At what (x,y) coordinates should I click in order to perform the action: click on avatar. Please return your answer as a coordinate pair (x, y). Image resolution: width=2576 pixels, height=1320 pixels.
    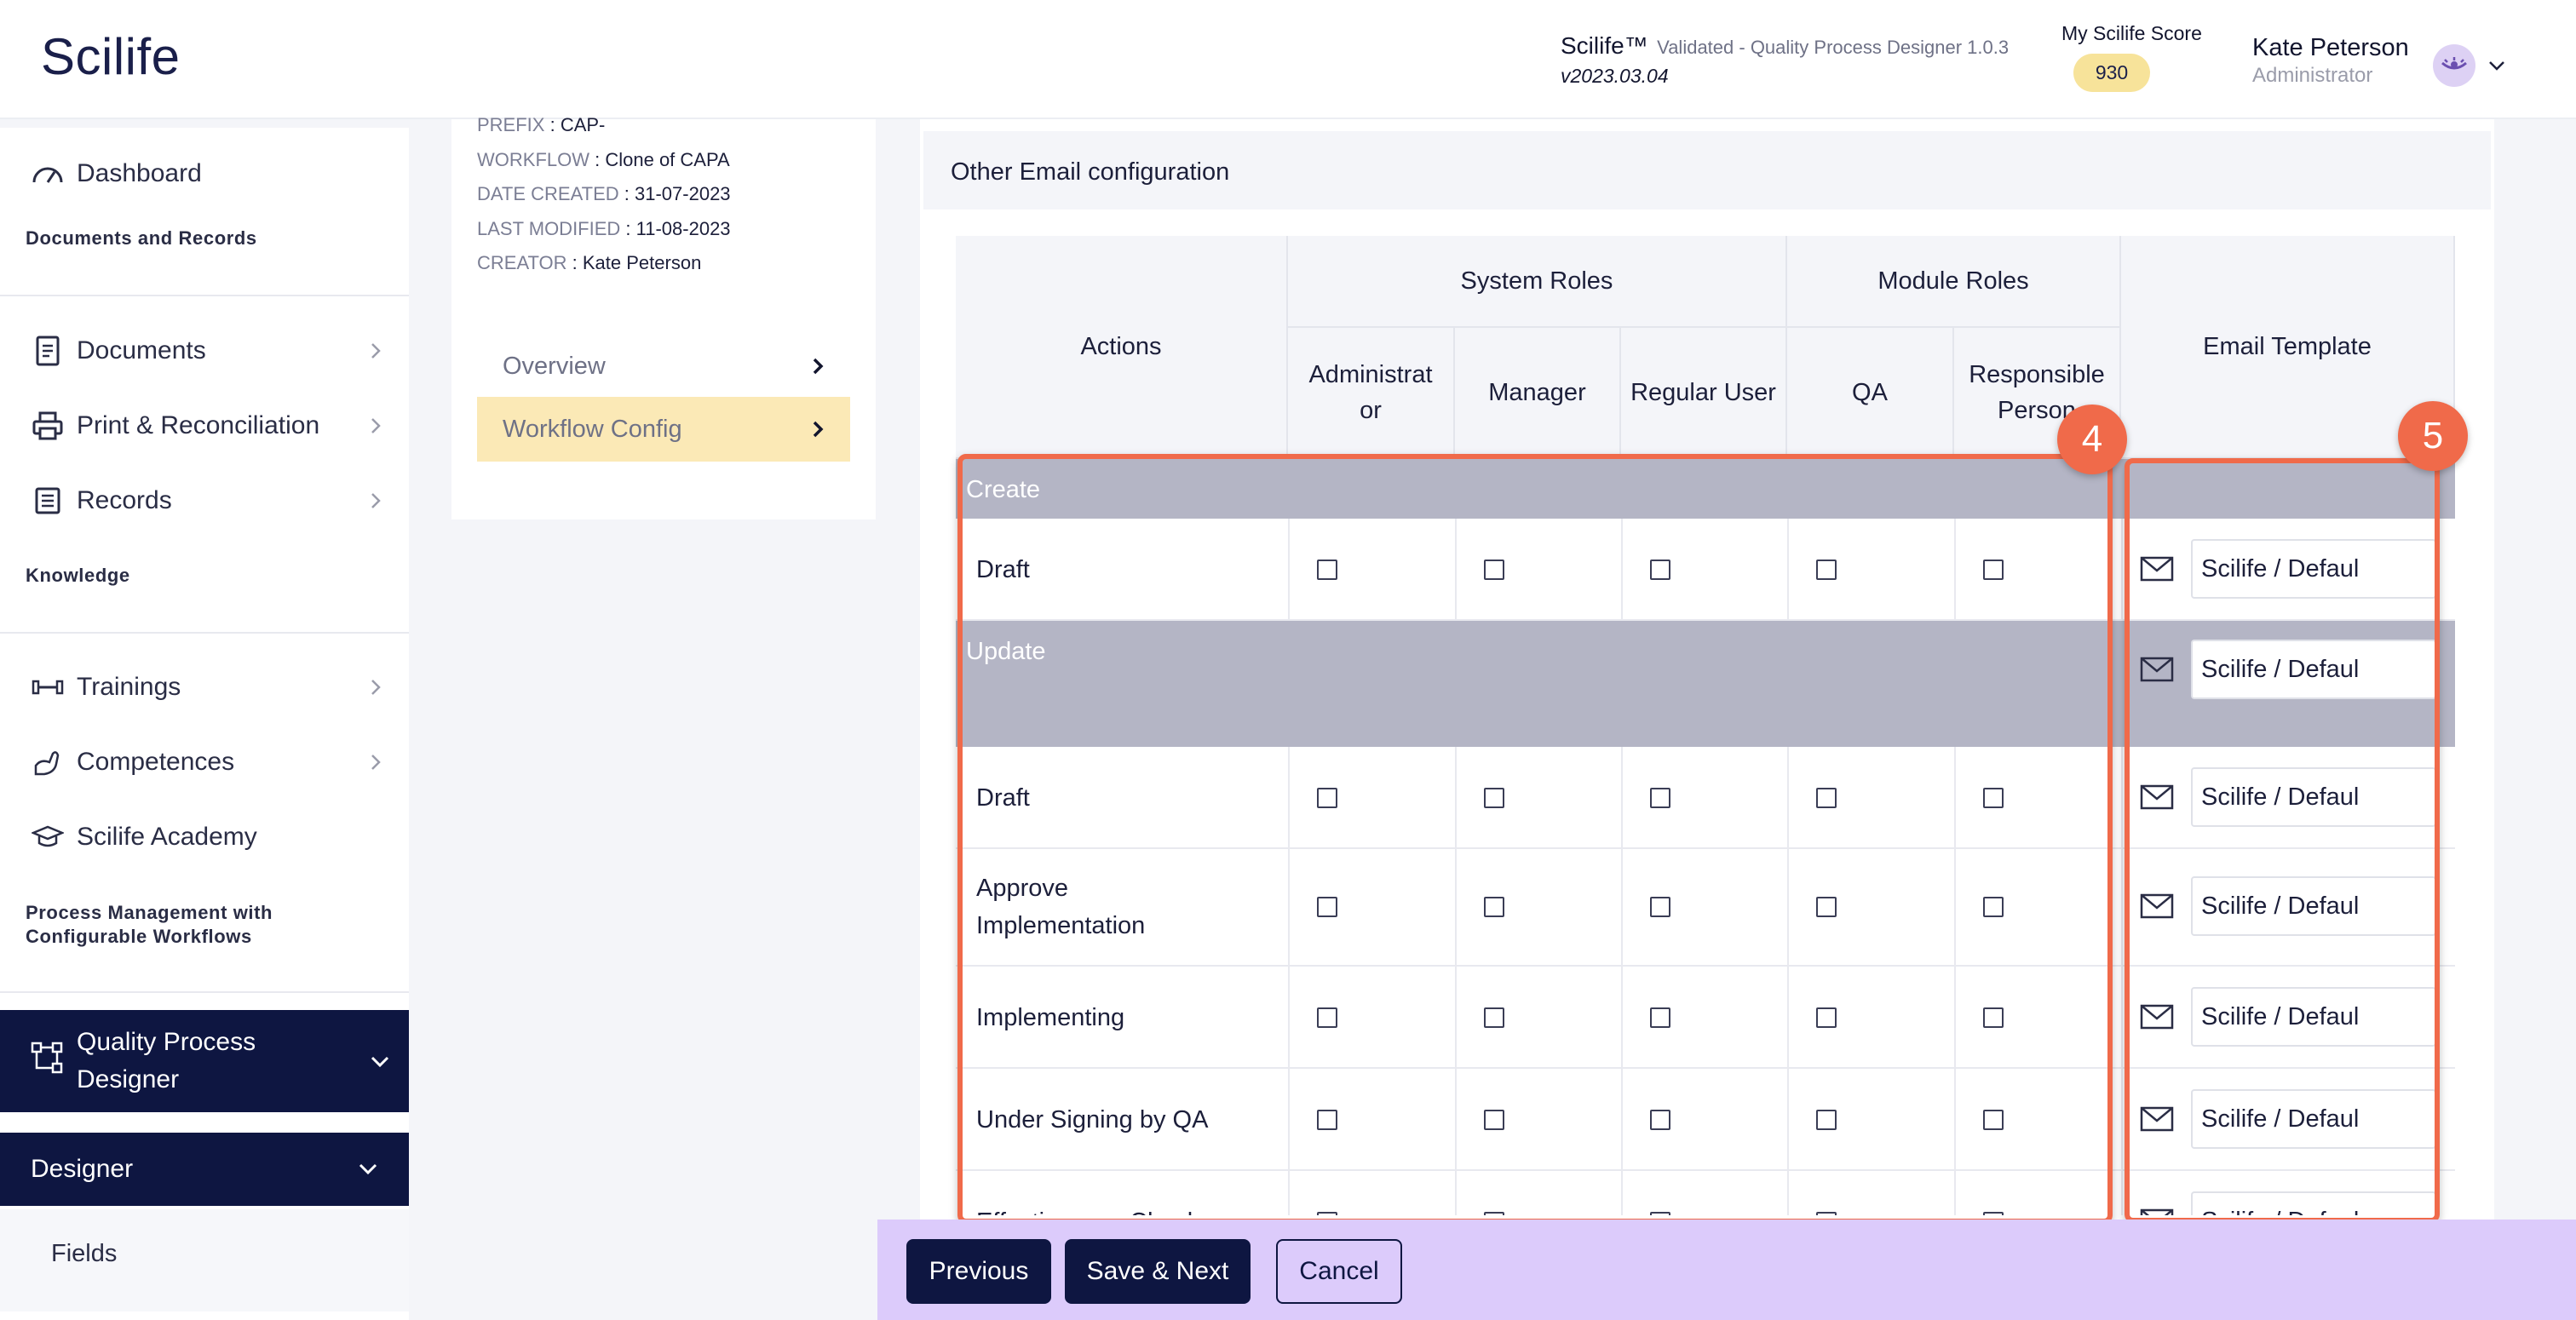
    Looking at the image, I should click on (2454, 65).